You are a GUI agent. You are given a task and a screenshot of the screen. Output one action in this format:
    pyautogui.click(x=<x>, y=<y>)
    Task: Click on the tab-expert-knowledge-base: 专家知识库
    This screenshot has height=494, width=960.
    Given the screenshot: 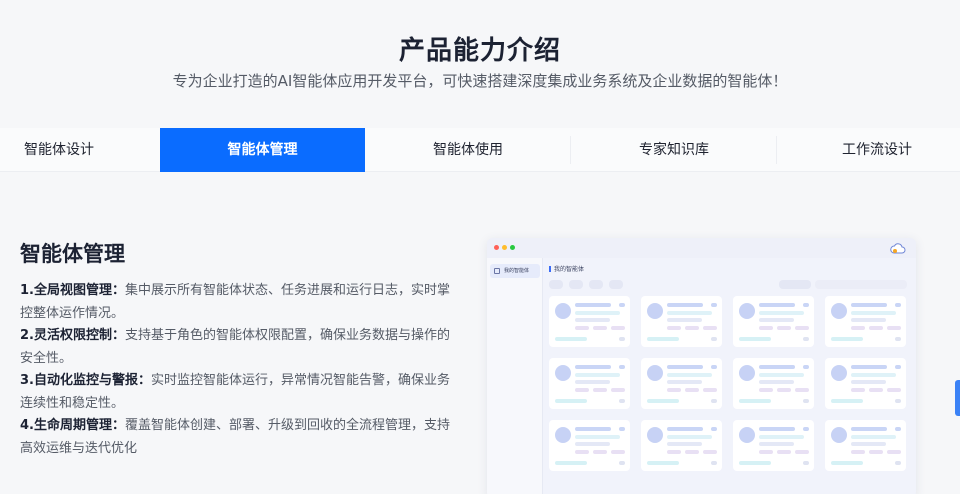 What is the action you would take?
    pyautogui.click(x=674, y=150)
    